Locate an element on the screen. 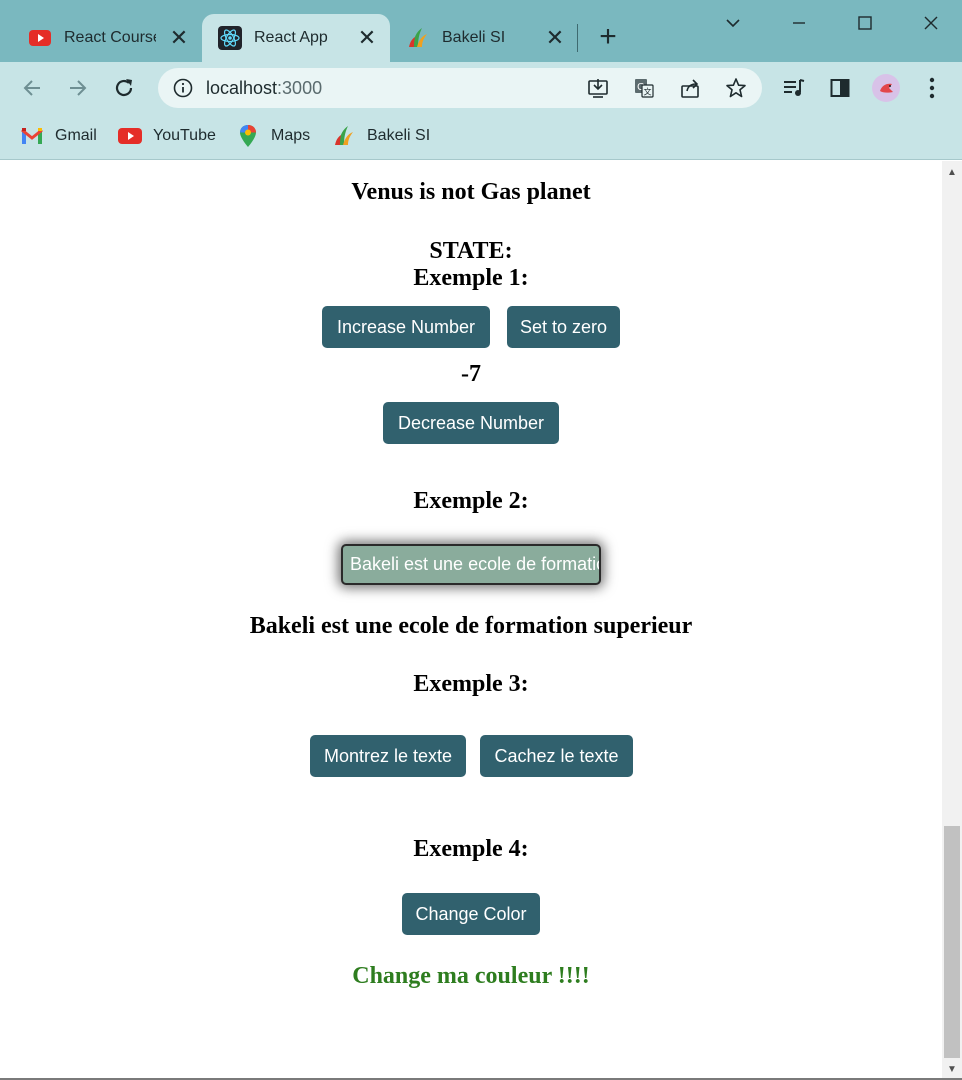 Image resolution: width=962 pixels, height=1080 pixels. hide-text-button: Cachez le texte is located at coordinates (556, 756).